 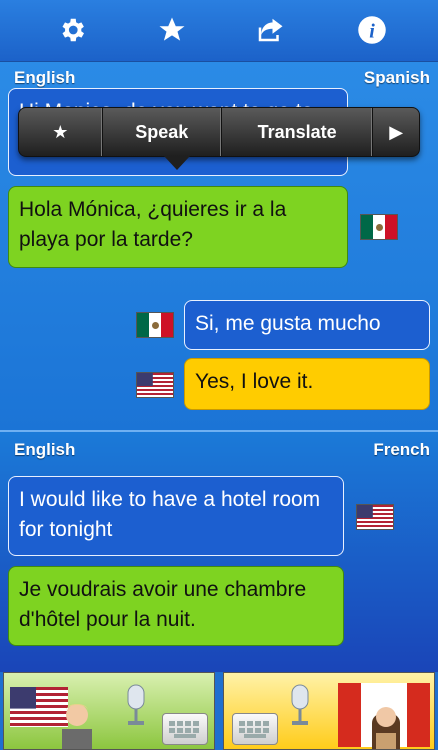 What do you see at coordinates (307, 384) in the screenshot?
I see `reply-translation-bubble: Yes, I love it.` at bounding box center [307, 384].